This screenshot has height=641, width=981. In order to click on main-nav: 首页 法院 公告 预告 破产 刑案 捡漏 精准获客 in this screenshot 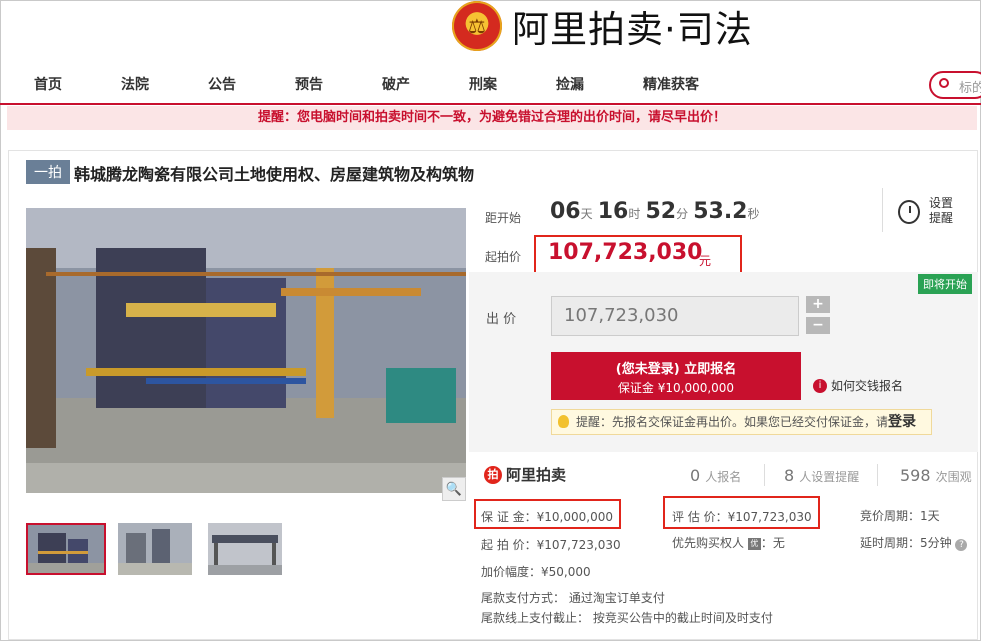, I will do `click(490, 84)`.